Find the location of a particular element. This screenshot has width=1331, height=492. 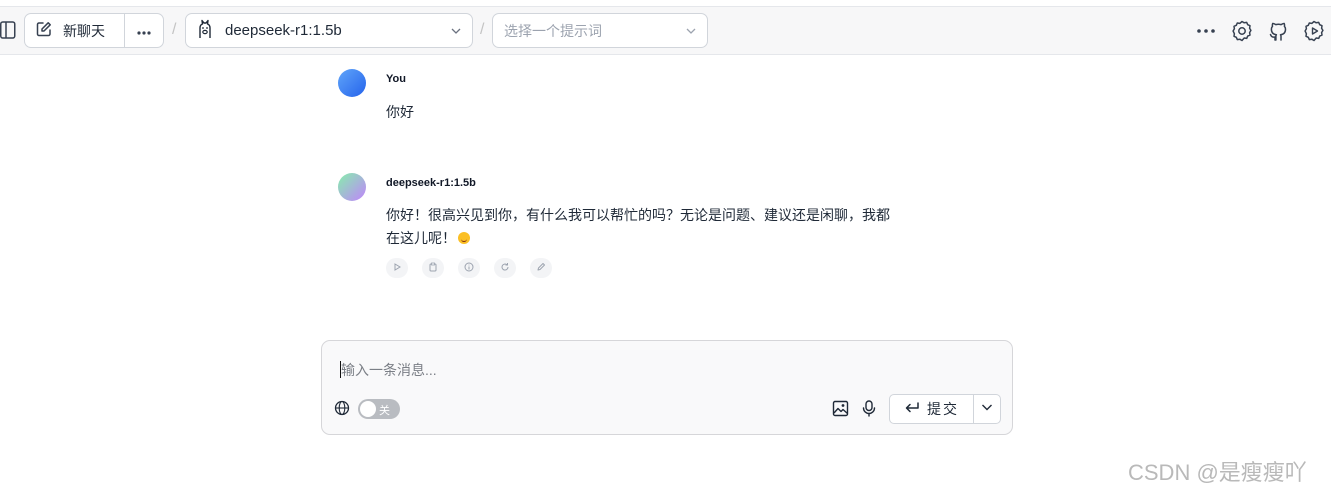

toggle-knob is located at coordinates (368, 409).